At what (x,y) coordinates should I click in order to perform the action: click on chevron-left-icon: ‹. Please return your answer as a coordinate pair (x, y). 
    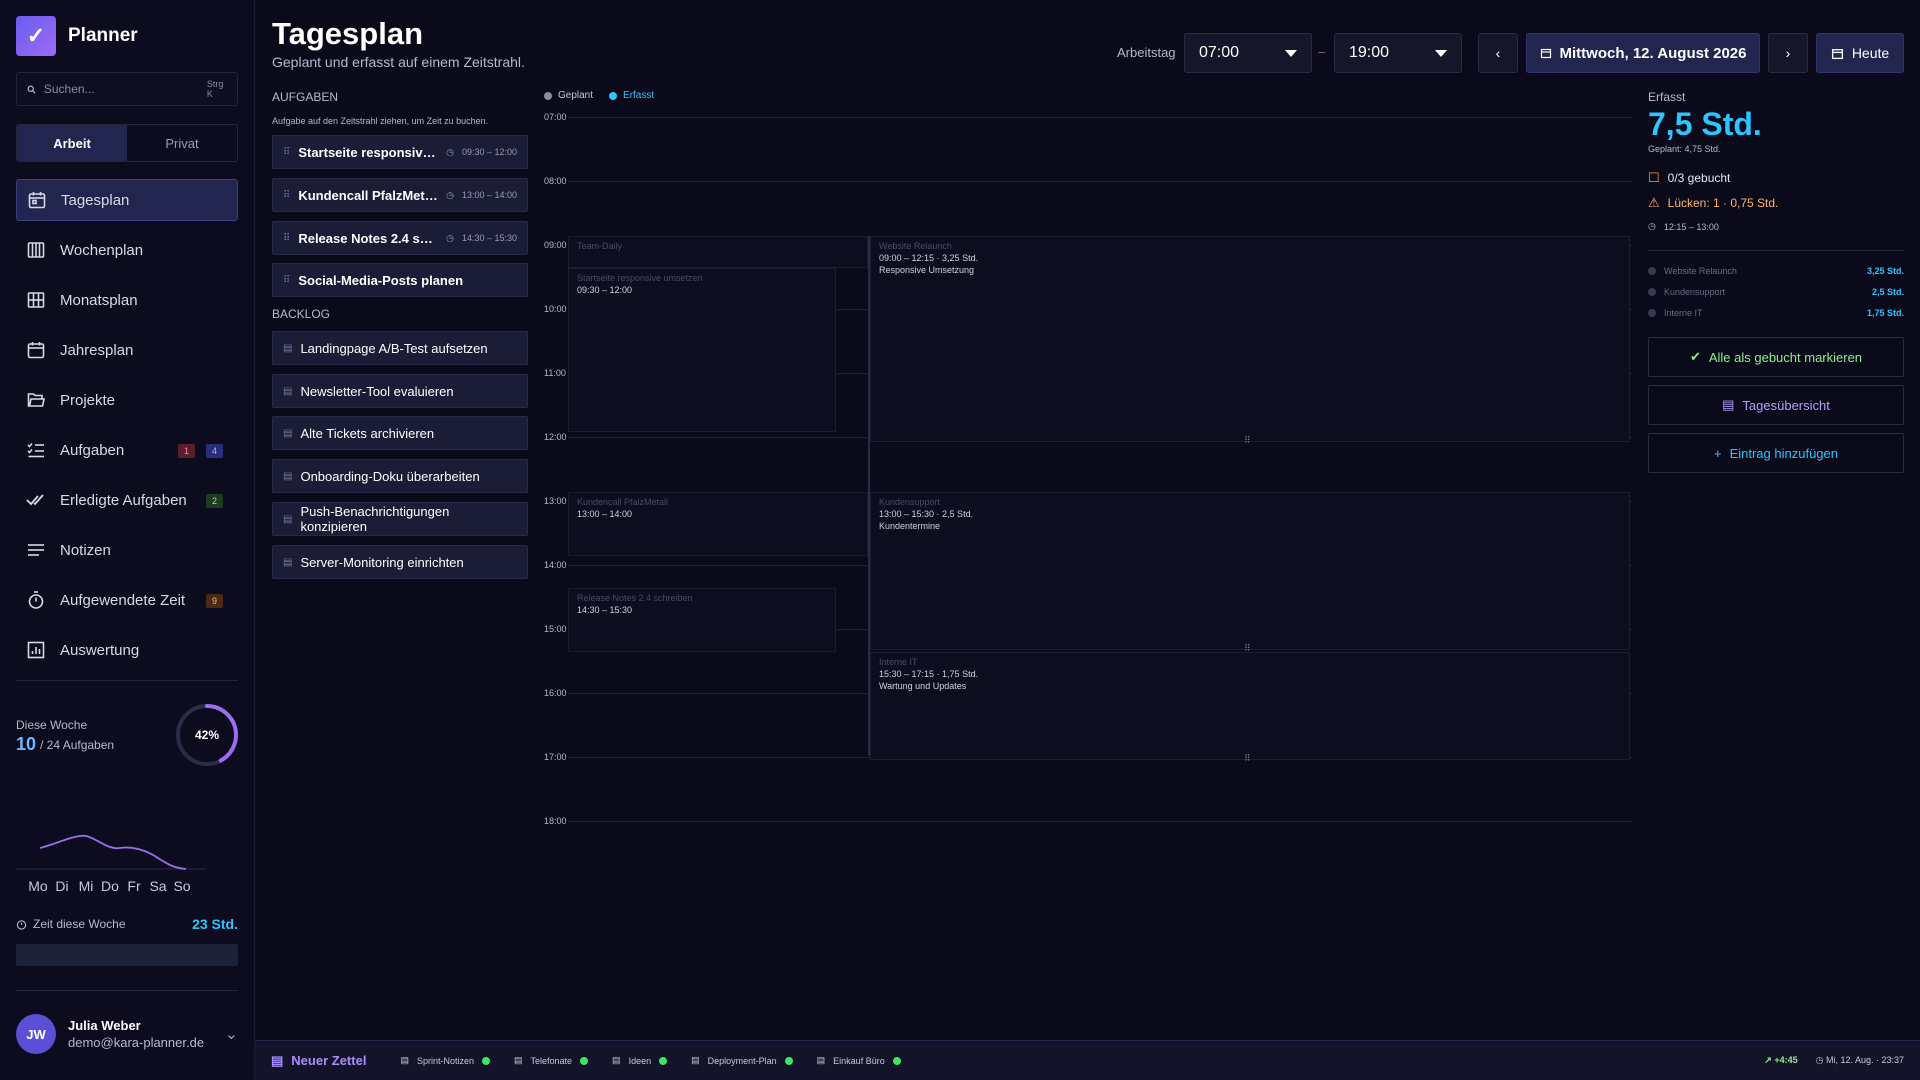
    Looking at the image, I should click on (1498, 53).